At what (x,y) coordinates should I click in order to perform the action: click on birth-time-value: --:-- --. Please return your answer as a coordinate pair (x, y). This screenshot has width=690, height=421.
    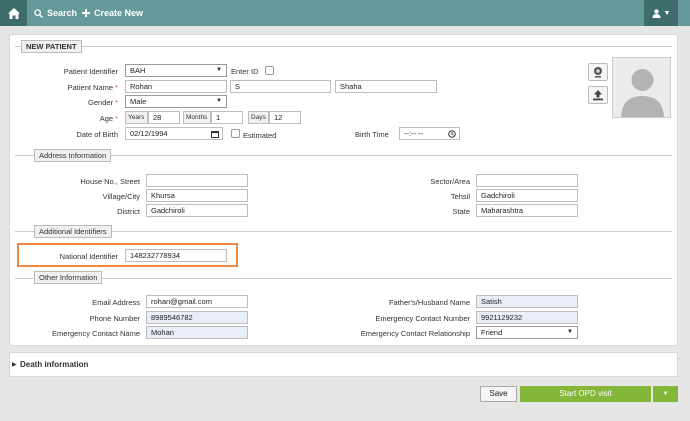
    Looking at the image, I should click on (414, 133).